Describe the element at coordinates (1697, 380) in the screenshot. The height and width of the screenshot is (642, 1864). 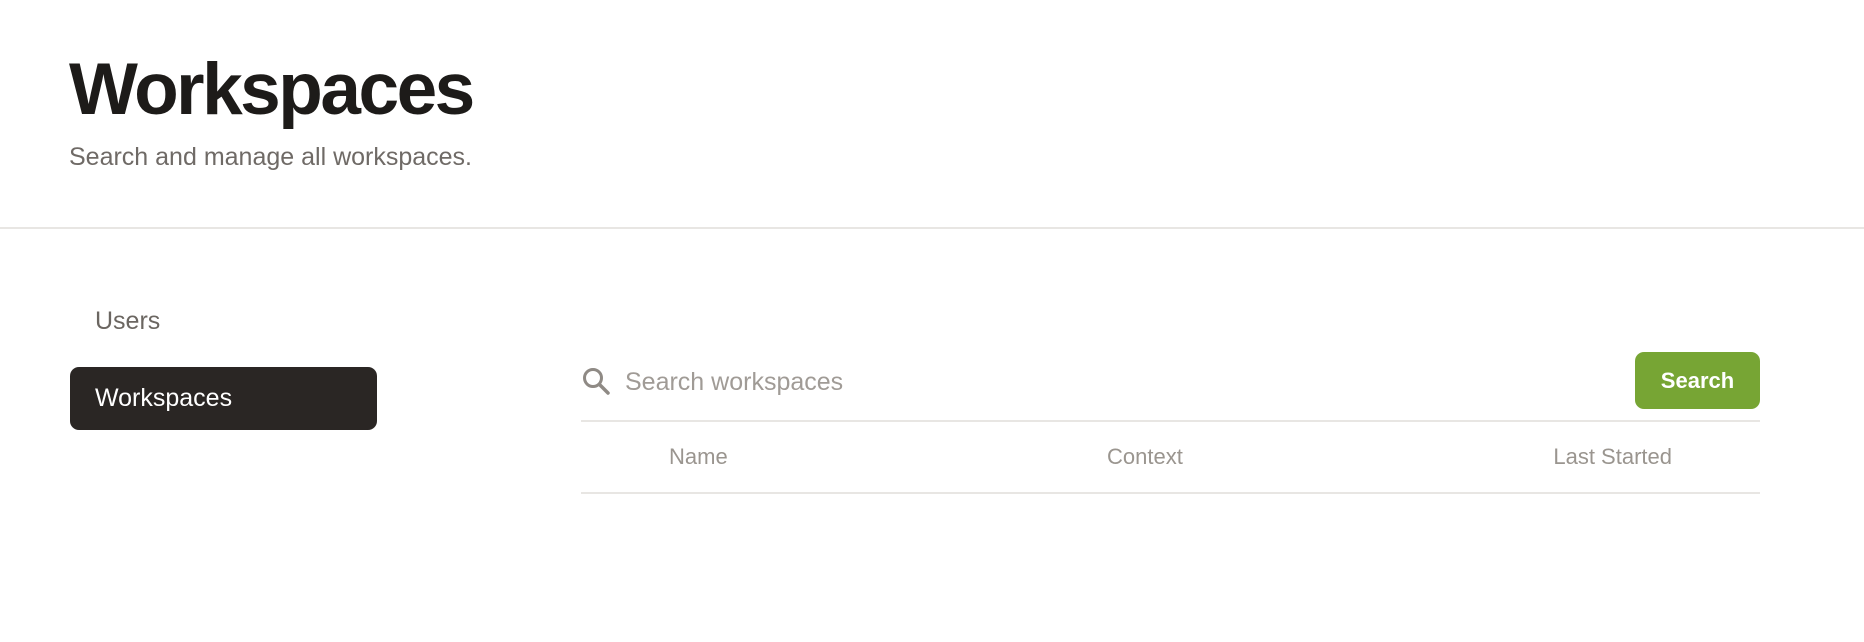
I see `search-button: Search` at that location.